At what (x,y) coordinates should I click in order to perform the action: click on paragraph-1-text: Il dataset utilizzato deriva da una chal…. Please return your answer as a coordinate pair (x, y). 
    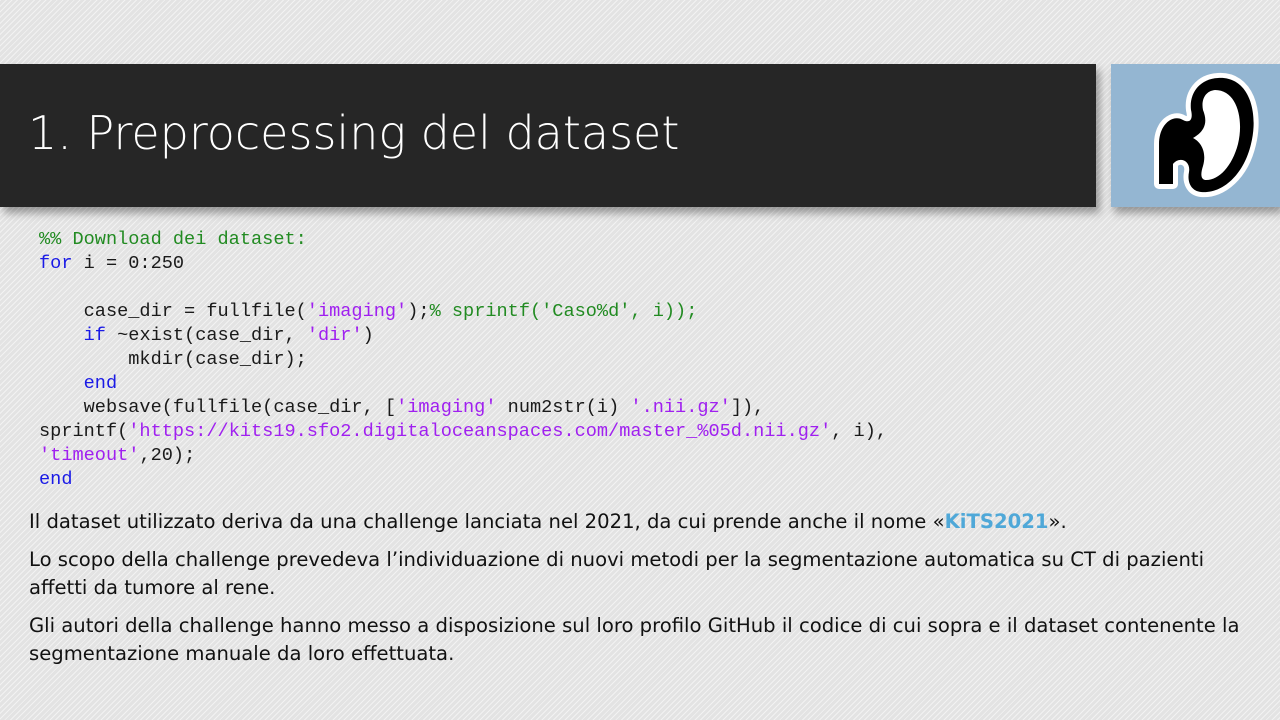
    Looking at the image, I should click on (487, 521).